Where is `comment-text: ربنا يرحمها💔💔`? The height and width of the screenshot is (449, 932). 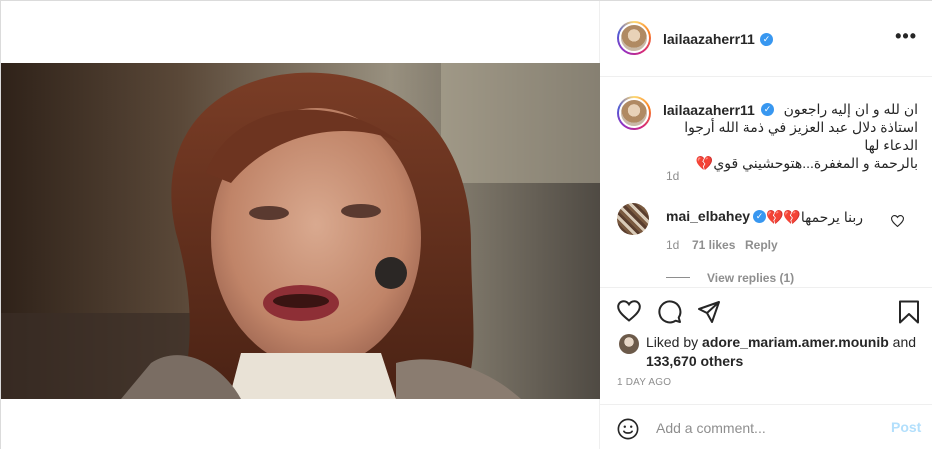
comment-text: ربنا يرحمها💔💔 is located at coordinates (814, 217).